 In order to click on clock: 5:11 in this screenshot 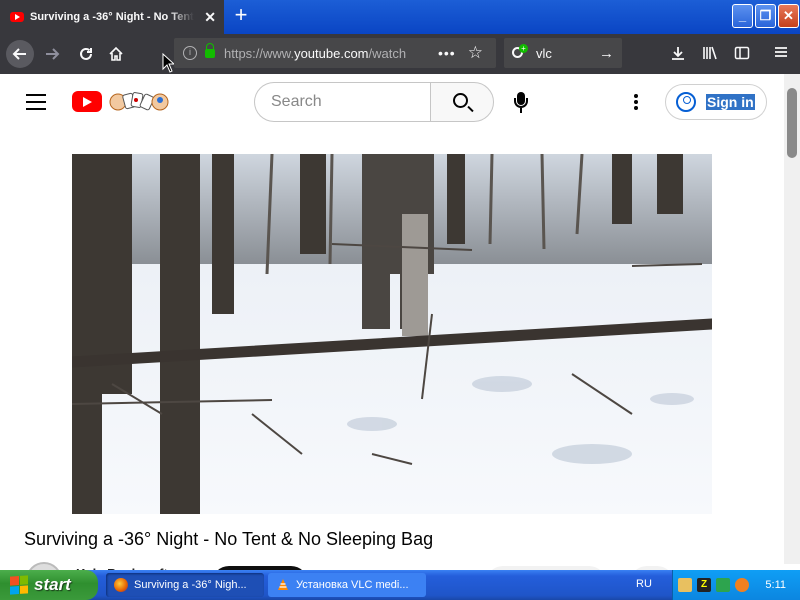, I will do `click(775, 585)`.